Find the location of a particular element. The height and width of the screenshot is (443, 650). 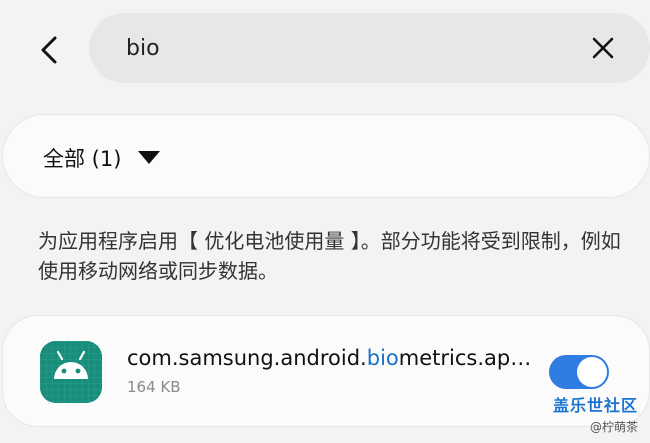

toggle-knob is located at coordinates (592, 372).